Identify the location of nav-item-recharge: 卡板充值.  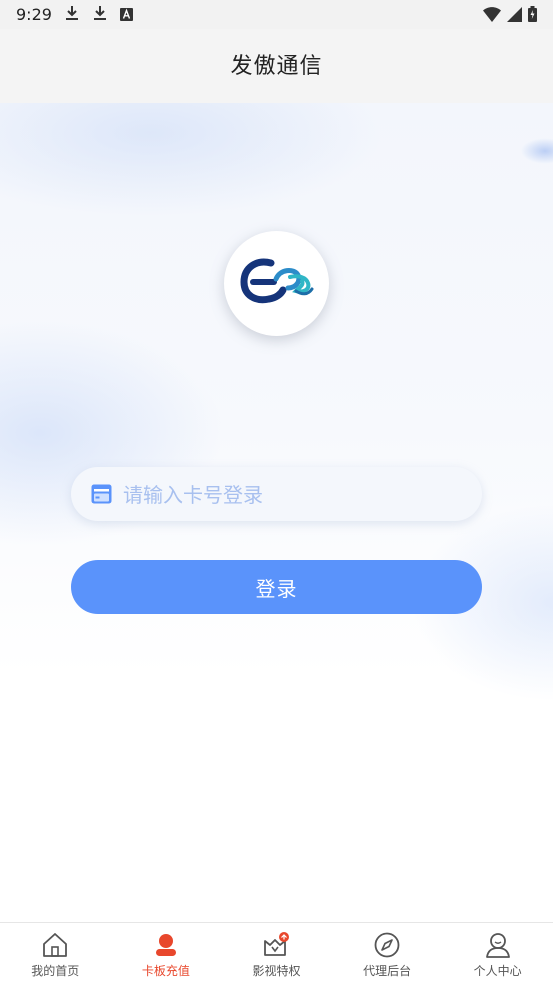
(166, 953).